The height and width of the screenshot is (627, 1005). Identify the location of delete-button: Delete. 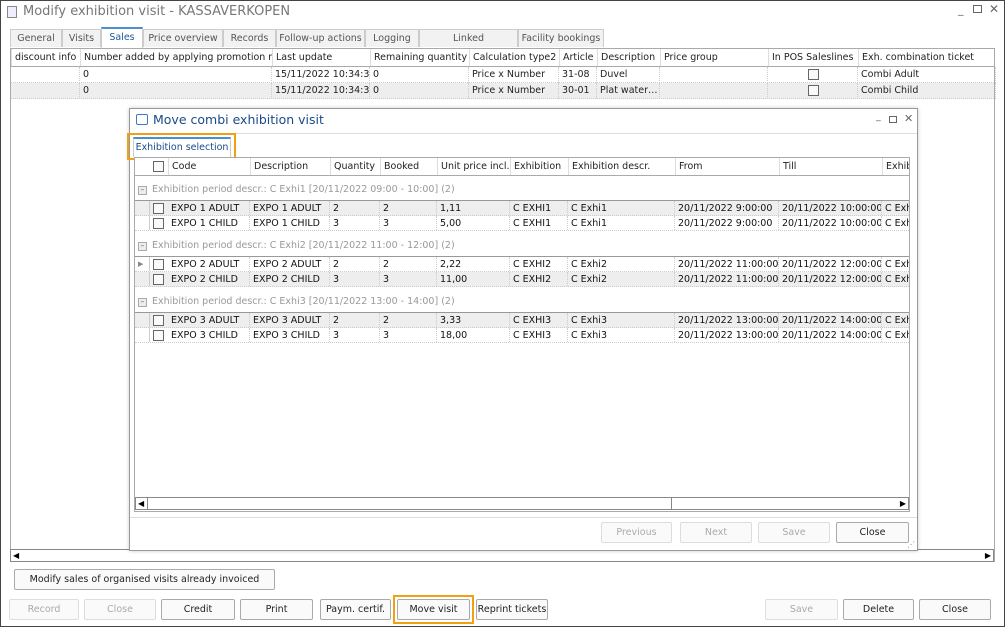
(878, 609).